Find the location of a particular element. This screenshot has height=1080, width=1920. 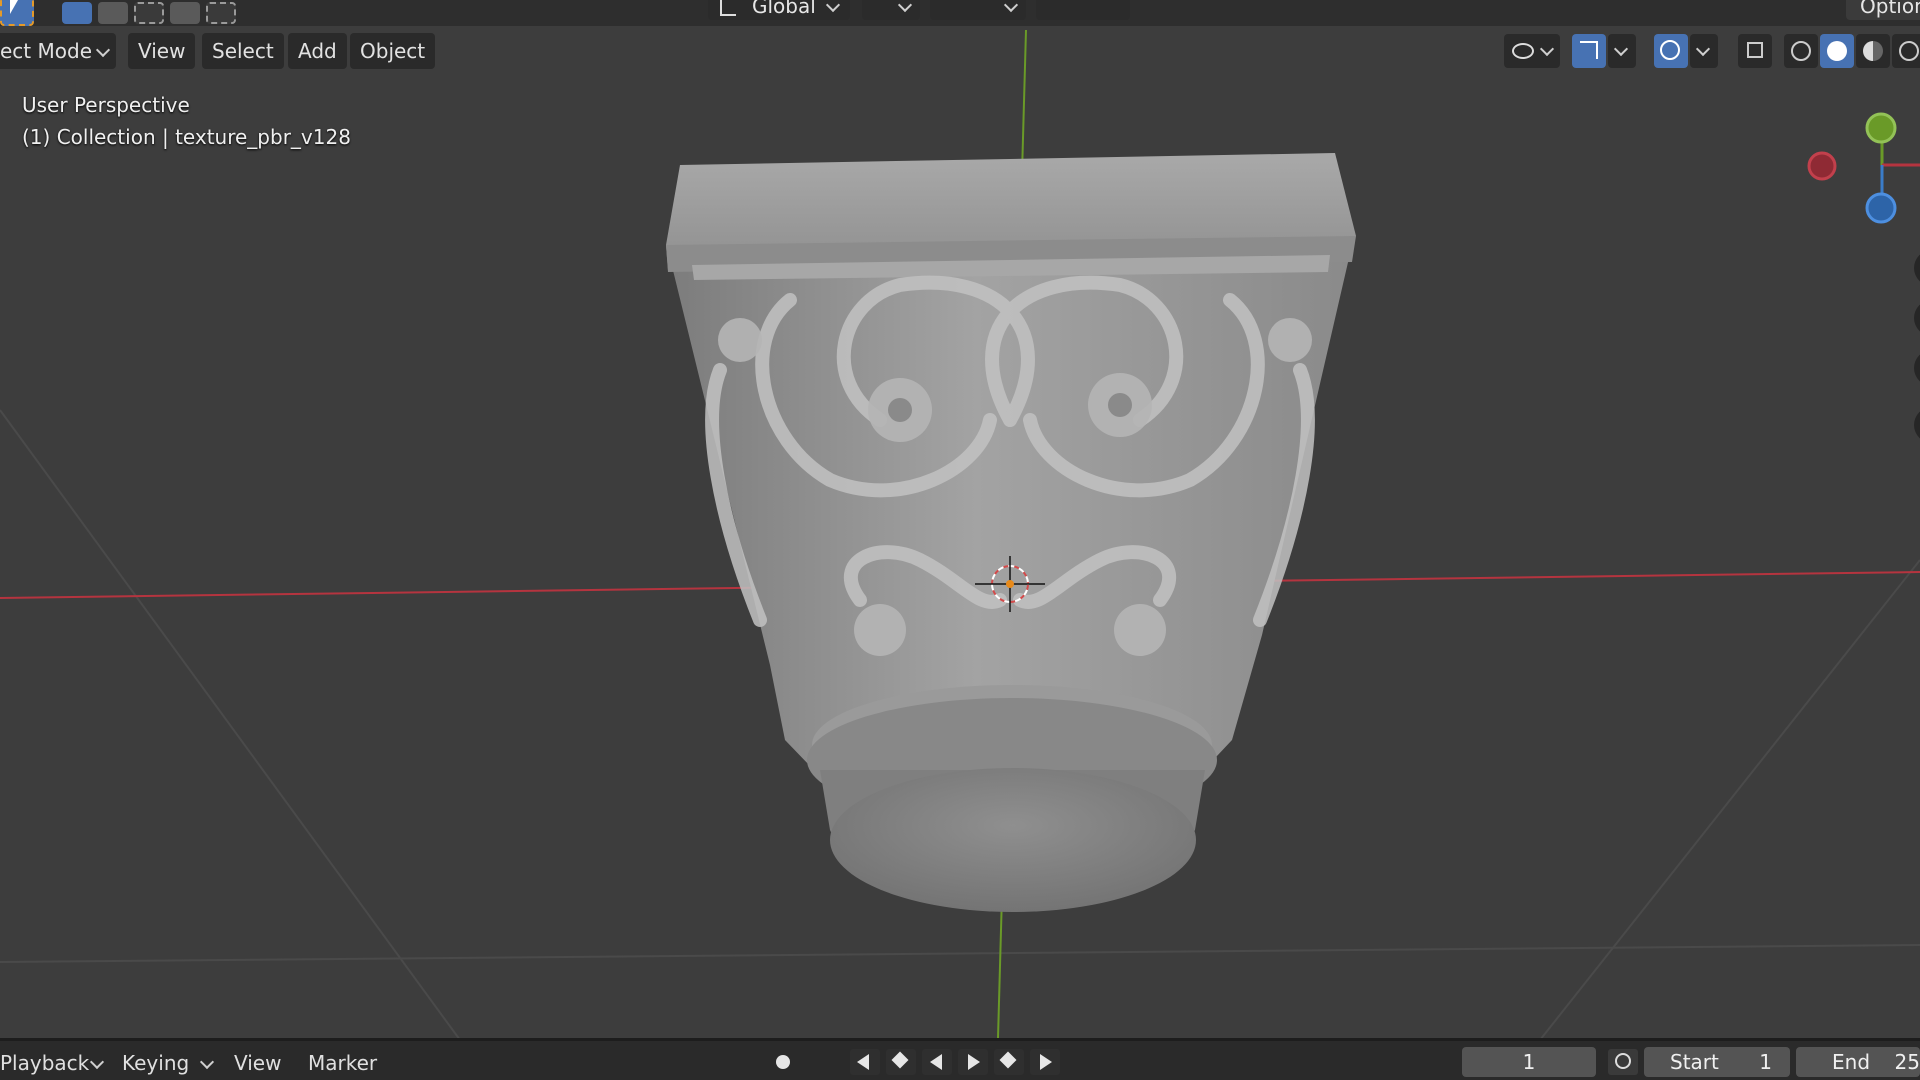

gizmo-y-circle is located at coordinates (1881, 128).